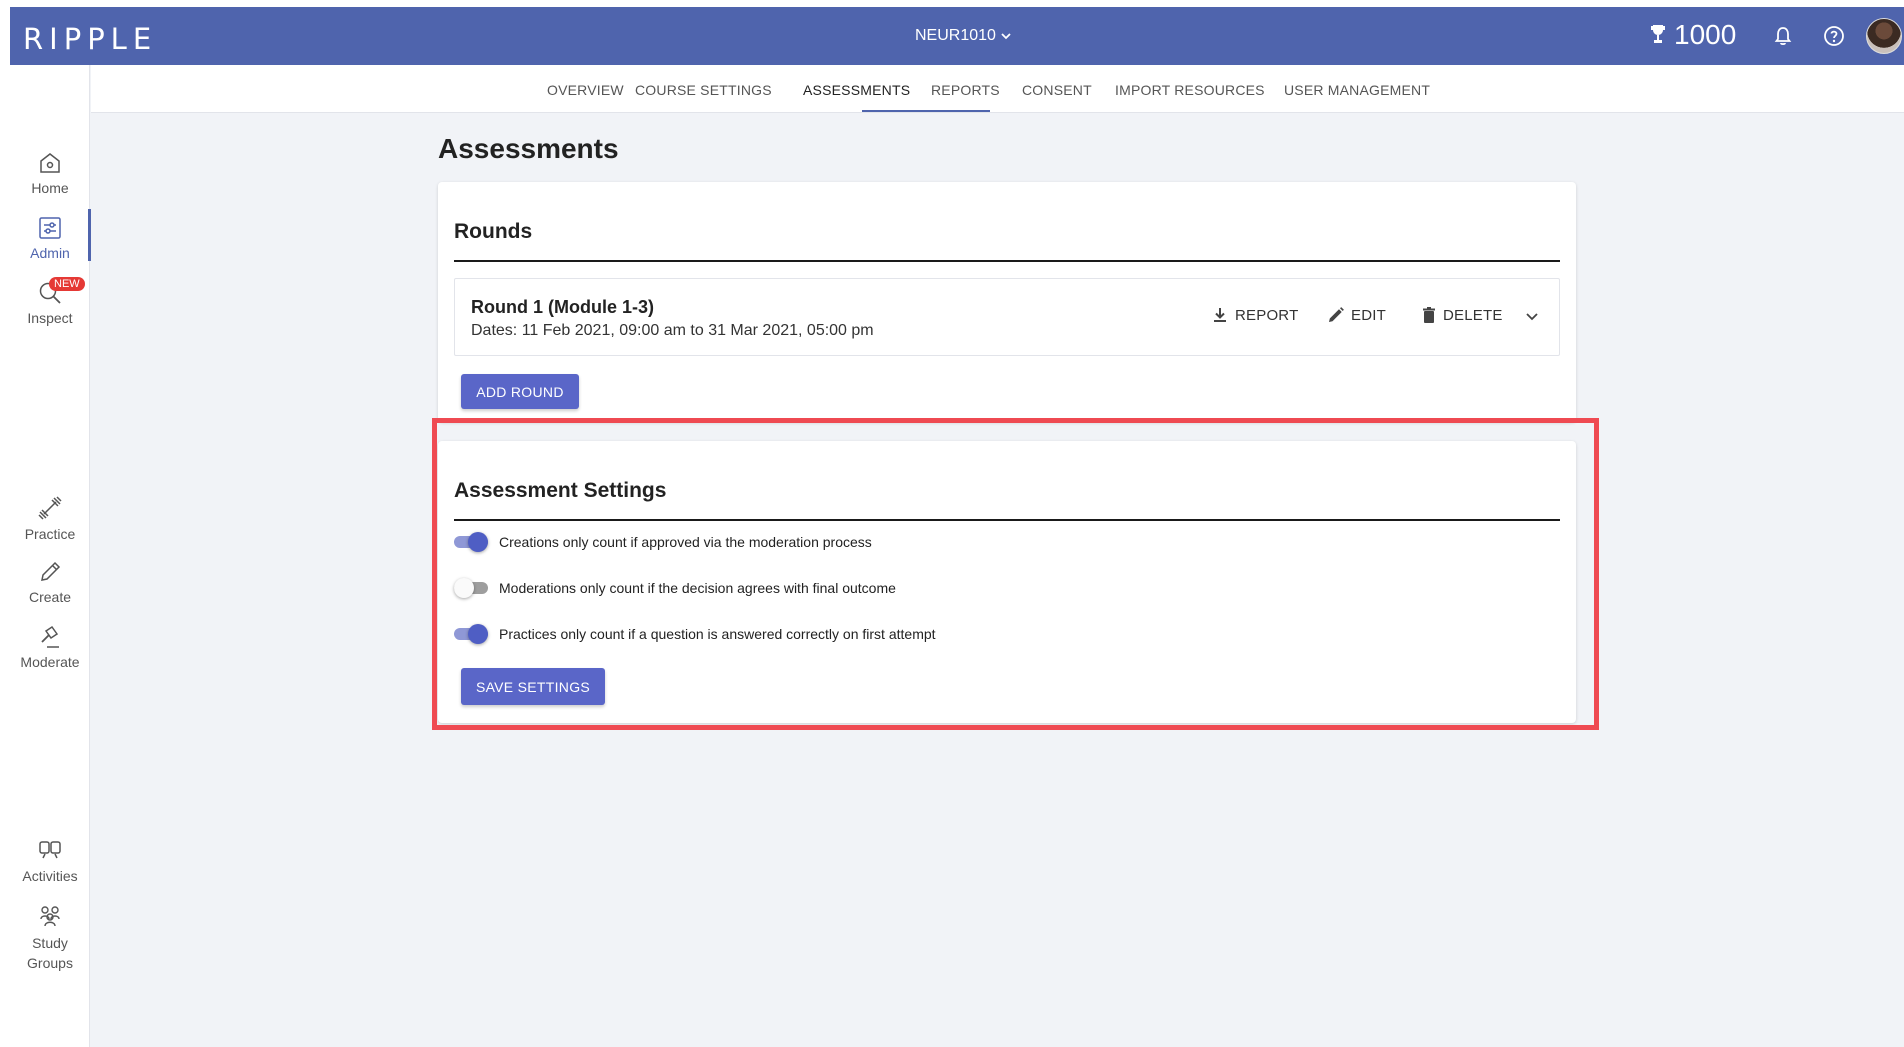 Image resolution: width=1904 pixels, height=1047 pixels. What do you see at coordinates (965, 90) in the screenshot?
I see `tab-reports: REPORTS` at bounding box center [965, 90].